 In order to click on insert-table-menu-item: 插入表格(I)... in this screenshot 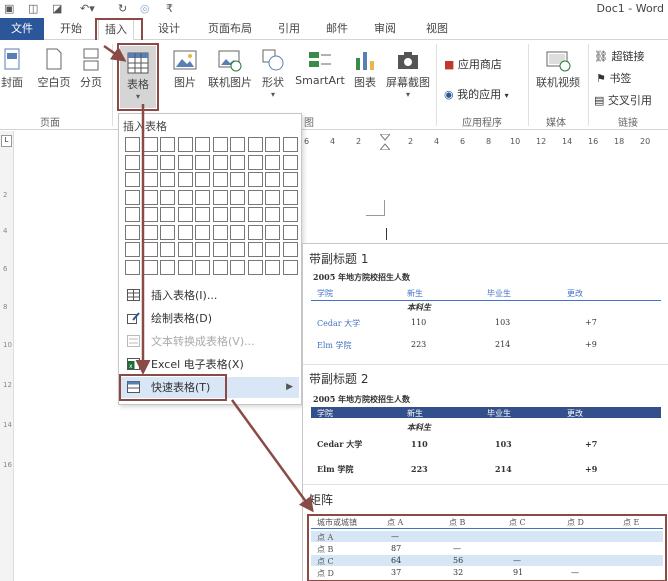, I will do `click(210, 295)`.